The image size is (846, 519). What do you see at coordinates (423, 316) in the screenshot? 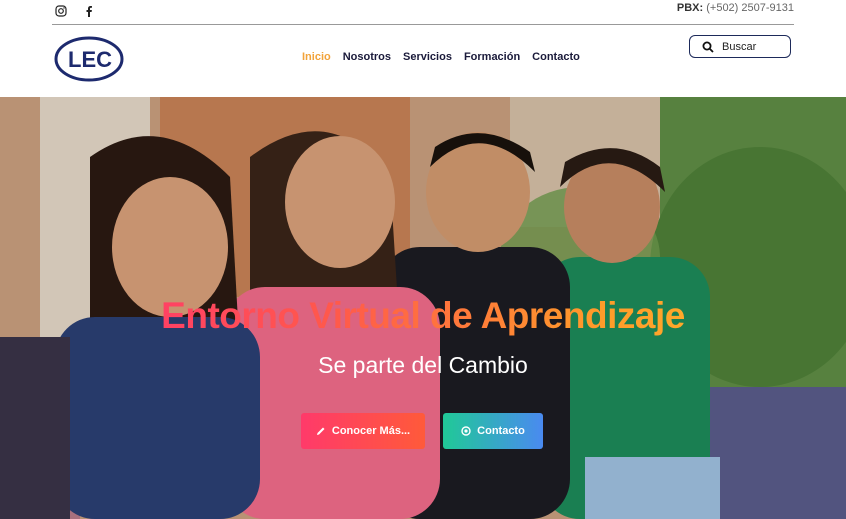
I see `hero-title: Entorno Virtual de Aprendizaje` at bounding box center [423, 316].